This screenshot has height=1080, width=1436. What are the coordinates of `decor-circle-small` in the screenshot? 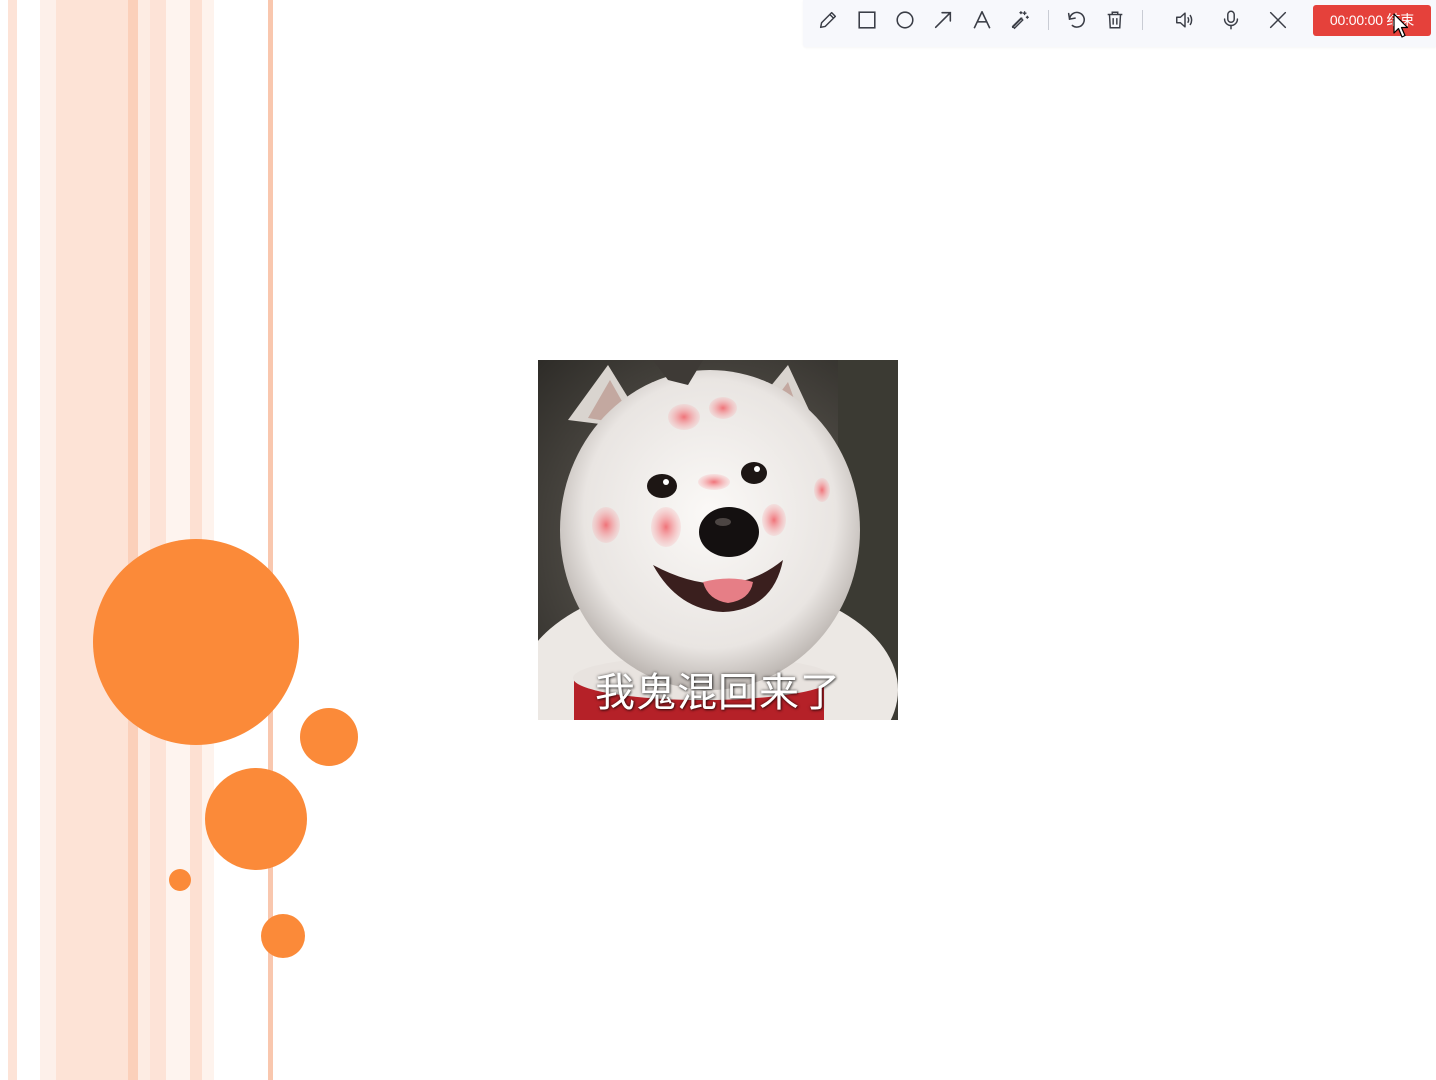 It's located at (180, 880).